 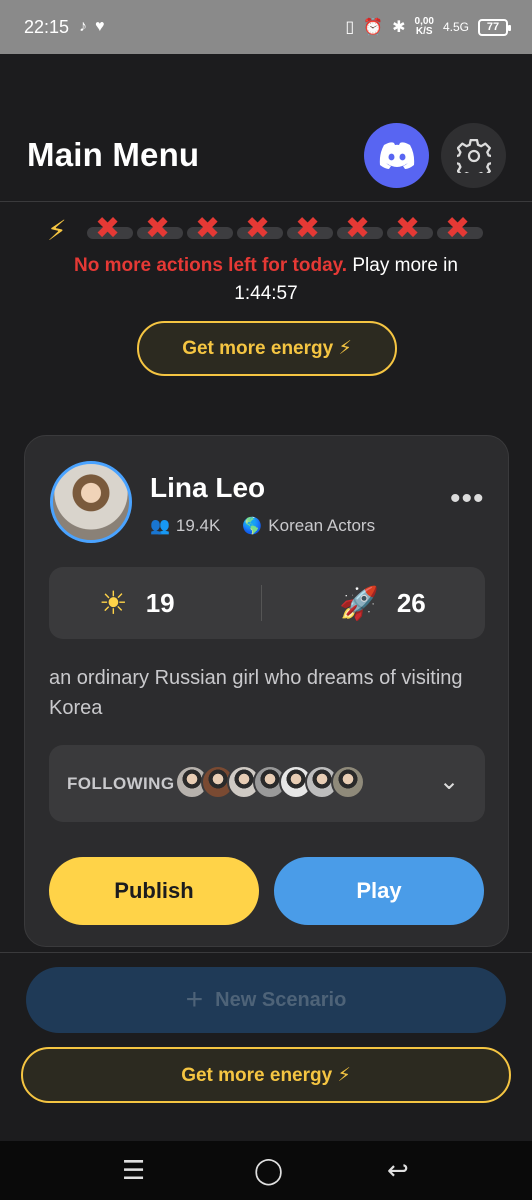 I want to click on energy-slots: ✖ ✖ ✖ ✖ ✖ ✖ ✖ ✖, so click(x=285, y=228).